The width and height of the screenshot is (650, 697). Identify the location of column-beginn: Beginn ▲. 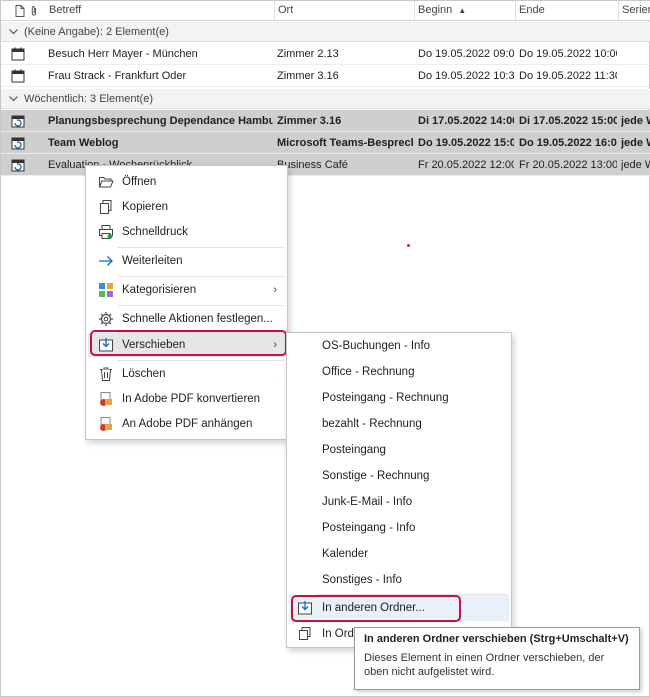
(465, 10).